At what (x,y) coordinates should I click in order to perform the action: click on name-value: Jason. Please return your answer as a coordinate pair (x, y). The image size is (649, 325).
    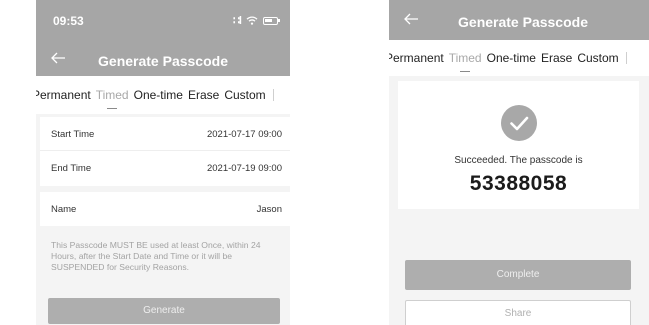
    Looking at the image, I should click on (269, 209).